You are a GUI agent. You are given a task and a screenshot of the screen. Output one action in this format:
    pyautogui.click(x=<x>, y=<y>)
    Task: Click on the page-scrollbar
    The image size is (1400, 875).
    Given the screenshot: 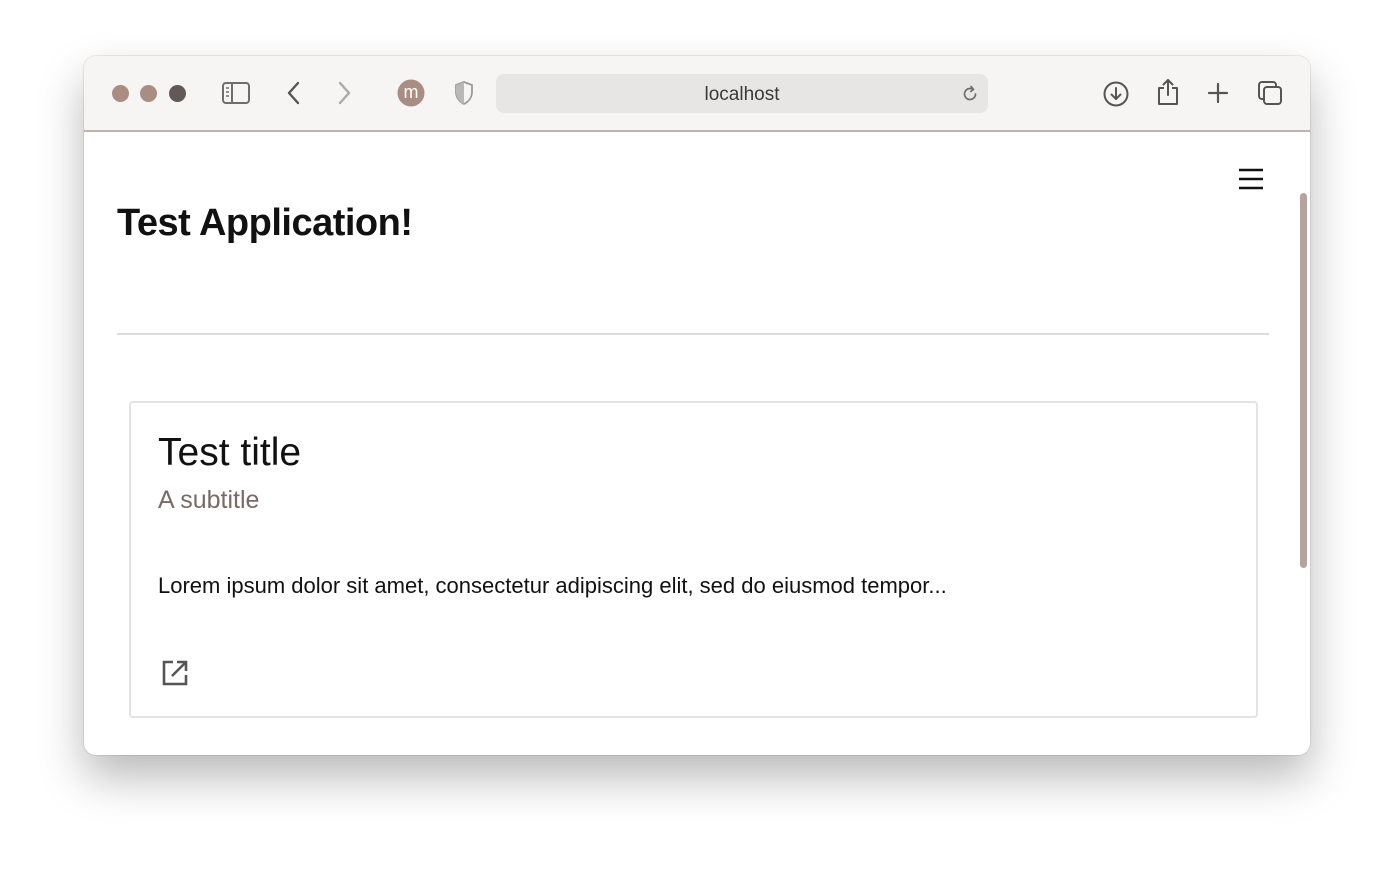 What is the action you would take?
    pyautogui.click(x=1303, y=380)
    